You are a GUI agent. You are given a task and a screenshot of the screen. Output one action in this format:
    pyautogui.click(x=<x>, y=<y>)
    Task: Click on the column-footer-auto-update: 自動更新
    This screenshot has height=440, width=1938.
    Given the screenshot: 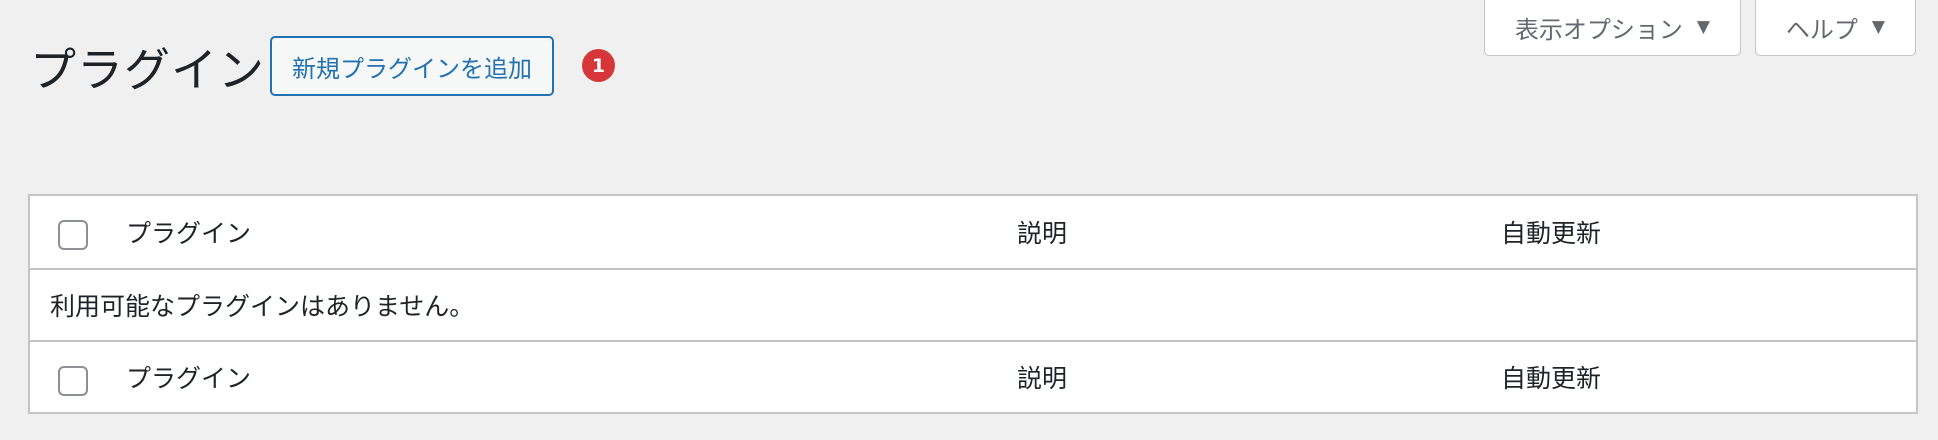 What is the action you would take?
    pyautogui.click(x=1551, y=378)
    